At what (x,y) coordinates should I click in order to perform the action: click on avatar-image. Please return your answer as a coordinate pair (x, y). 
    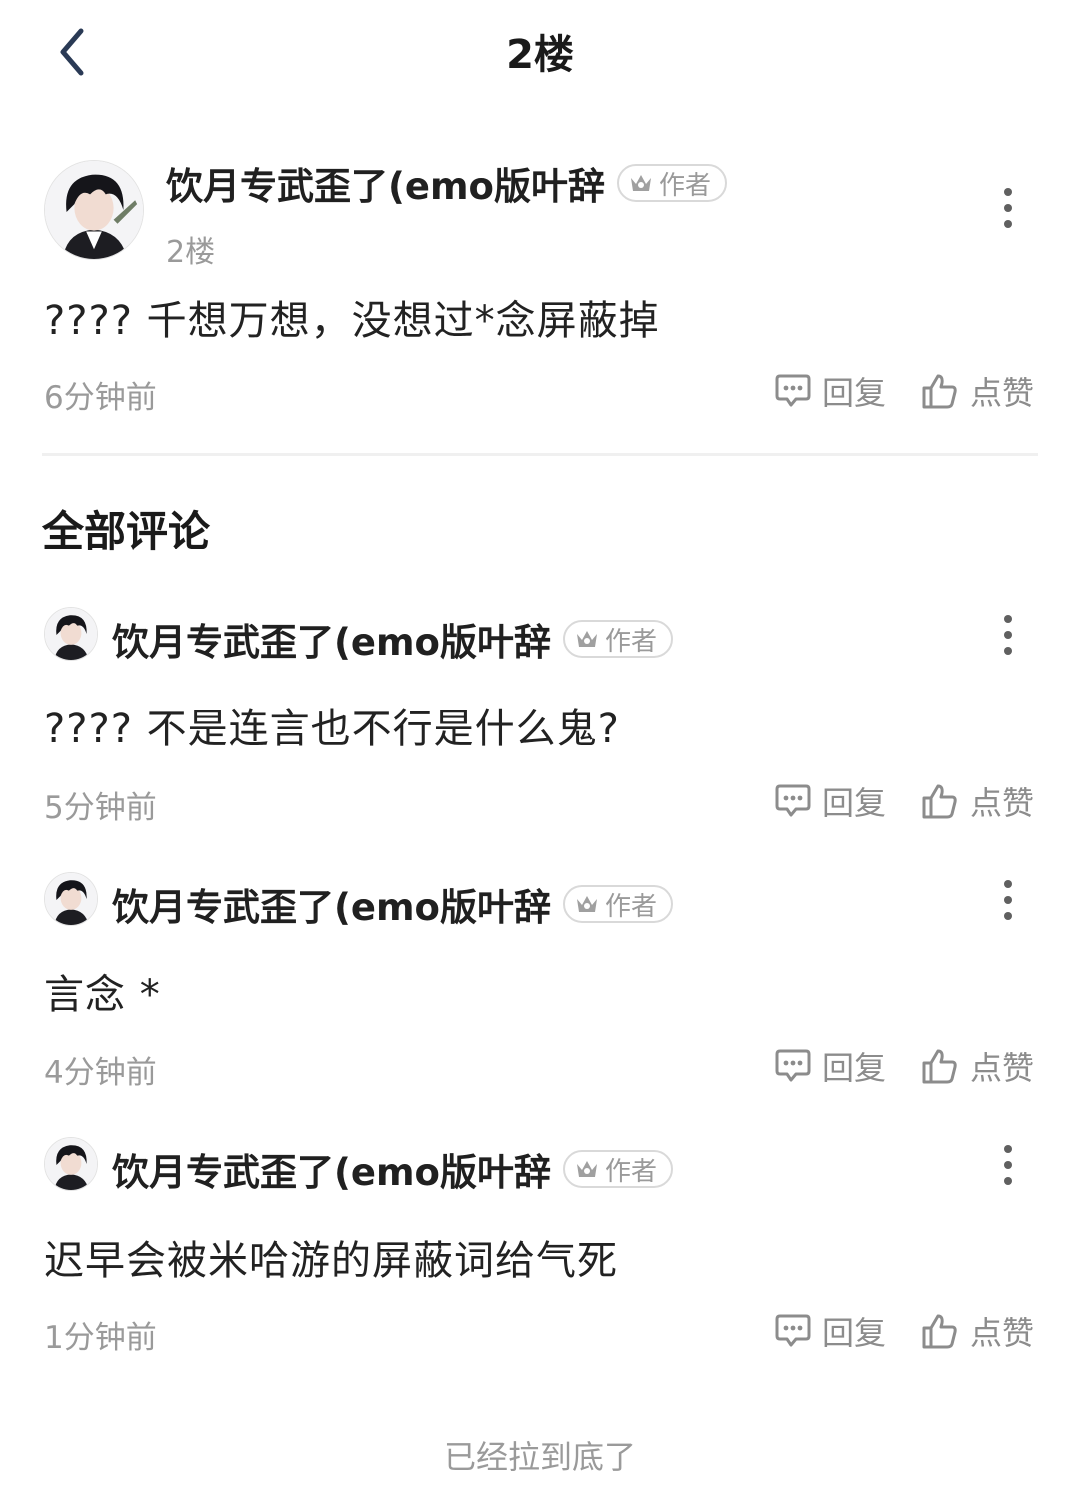
    Looking at the image, I should click on (94, 210).